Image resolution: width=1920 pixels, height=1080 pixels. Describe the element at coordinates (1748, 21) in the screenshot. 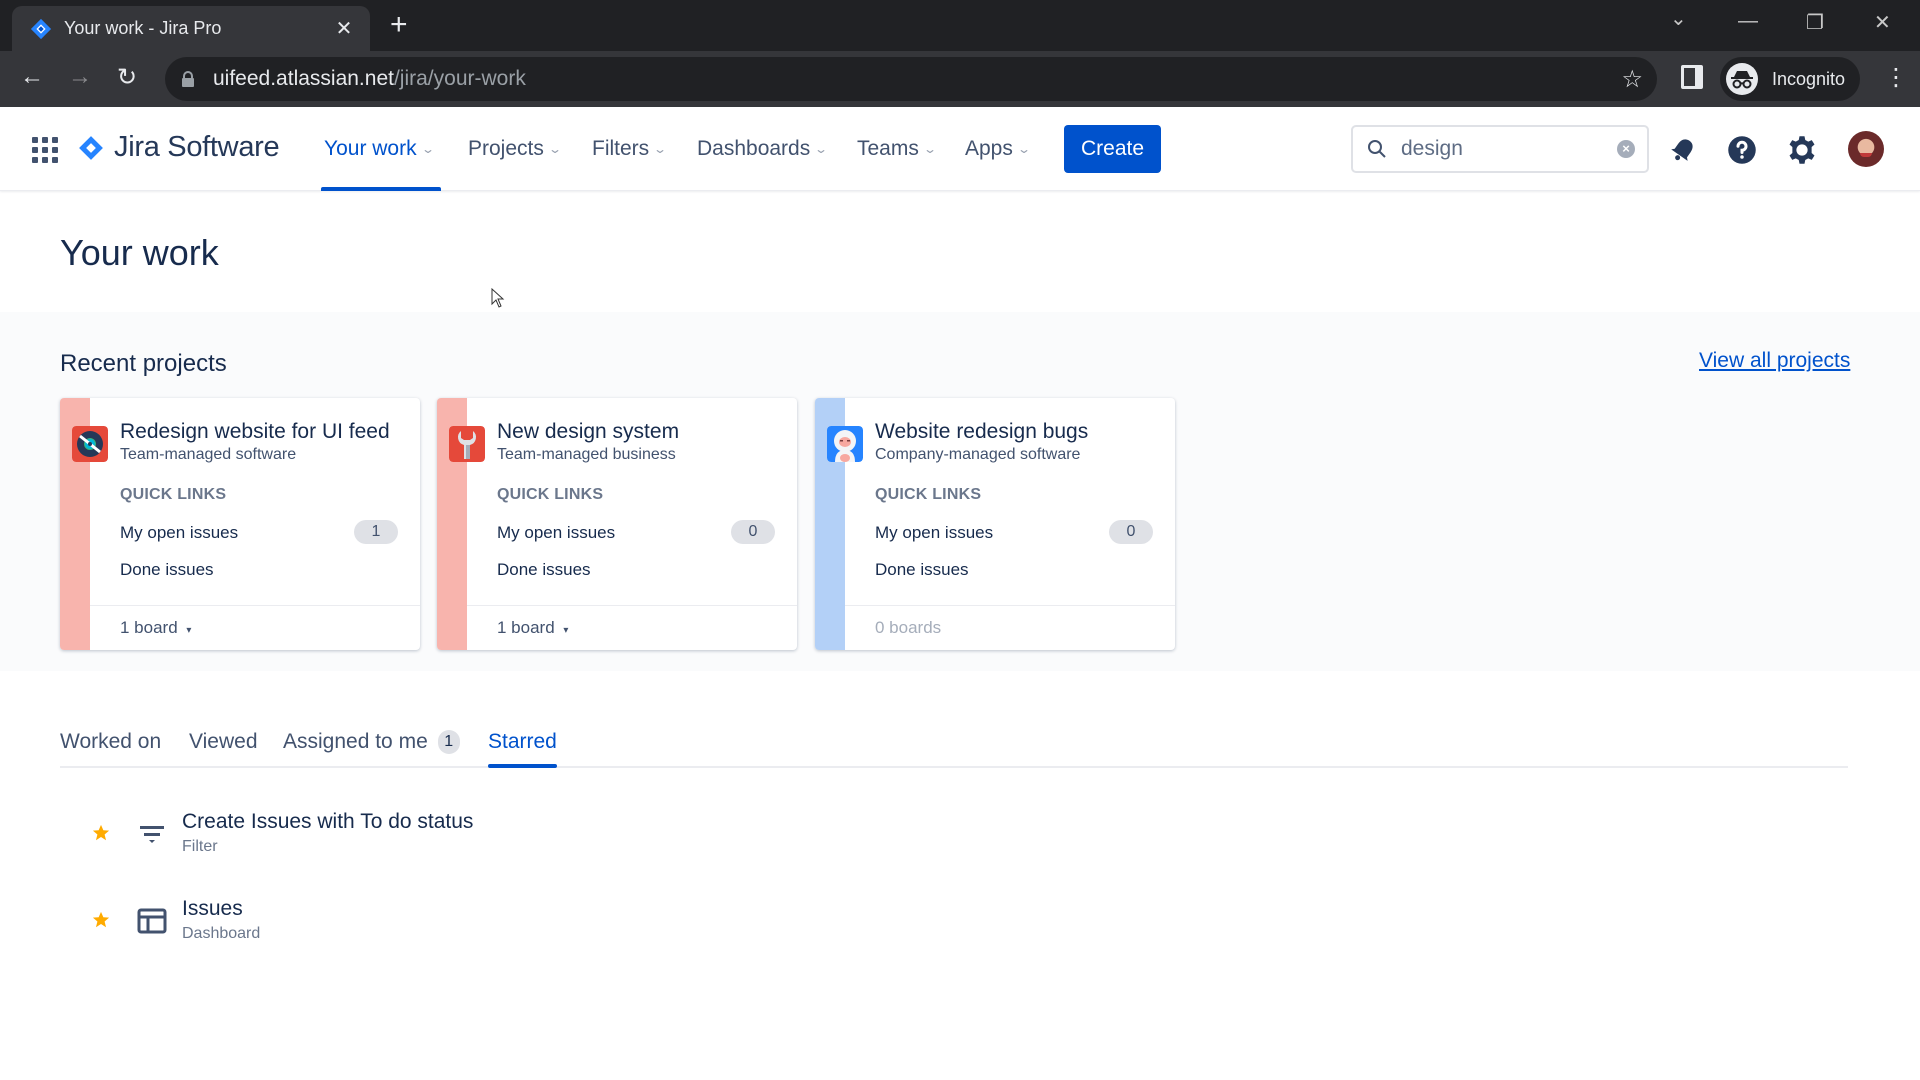

I see `minimize-button: —` at that location.